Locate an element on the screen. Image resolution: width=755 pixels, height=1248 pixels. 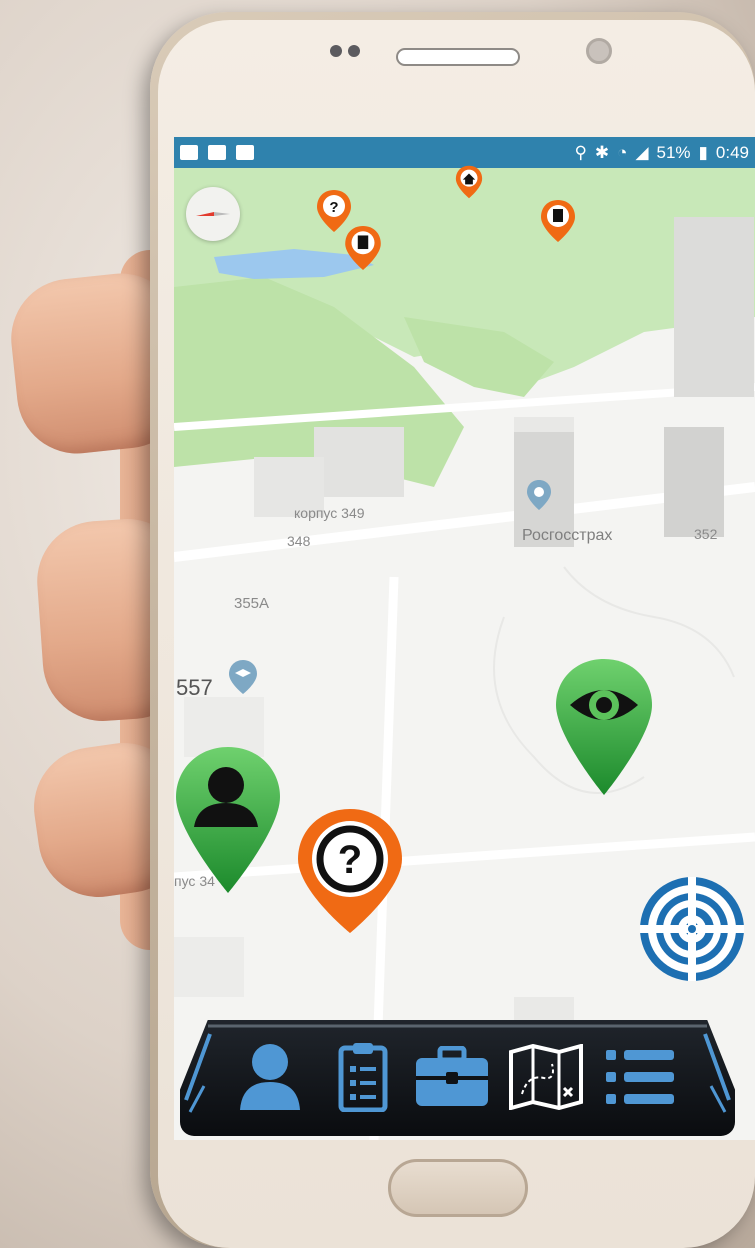
image-notification-icon is located at coordinates (189, 152).